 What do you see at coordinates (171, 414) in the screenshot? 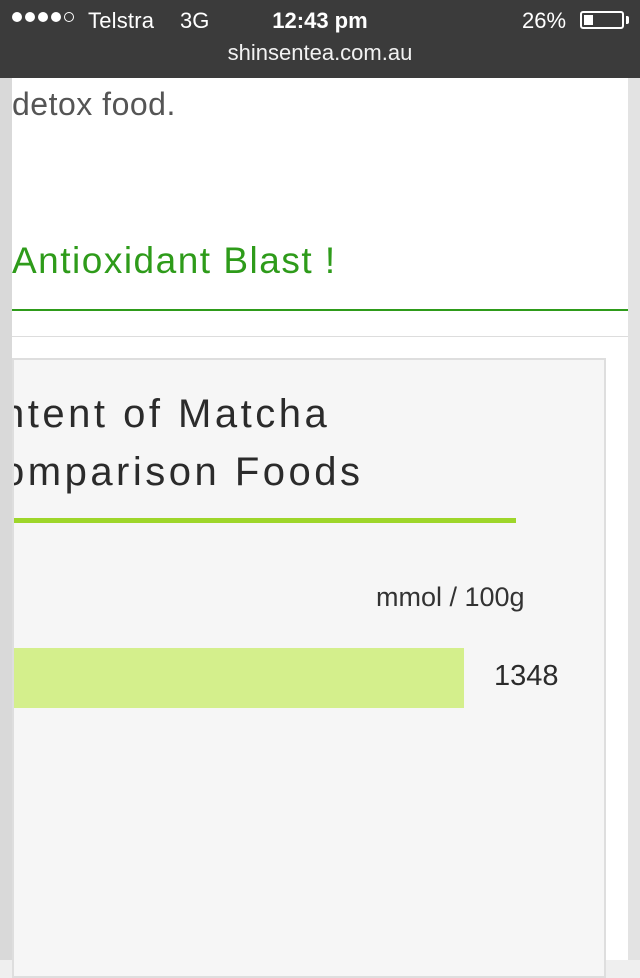
I see `chart-title-line-1: ntent of Matcha` at bounding box center [171, 414].